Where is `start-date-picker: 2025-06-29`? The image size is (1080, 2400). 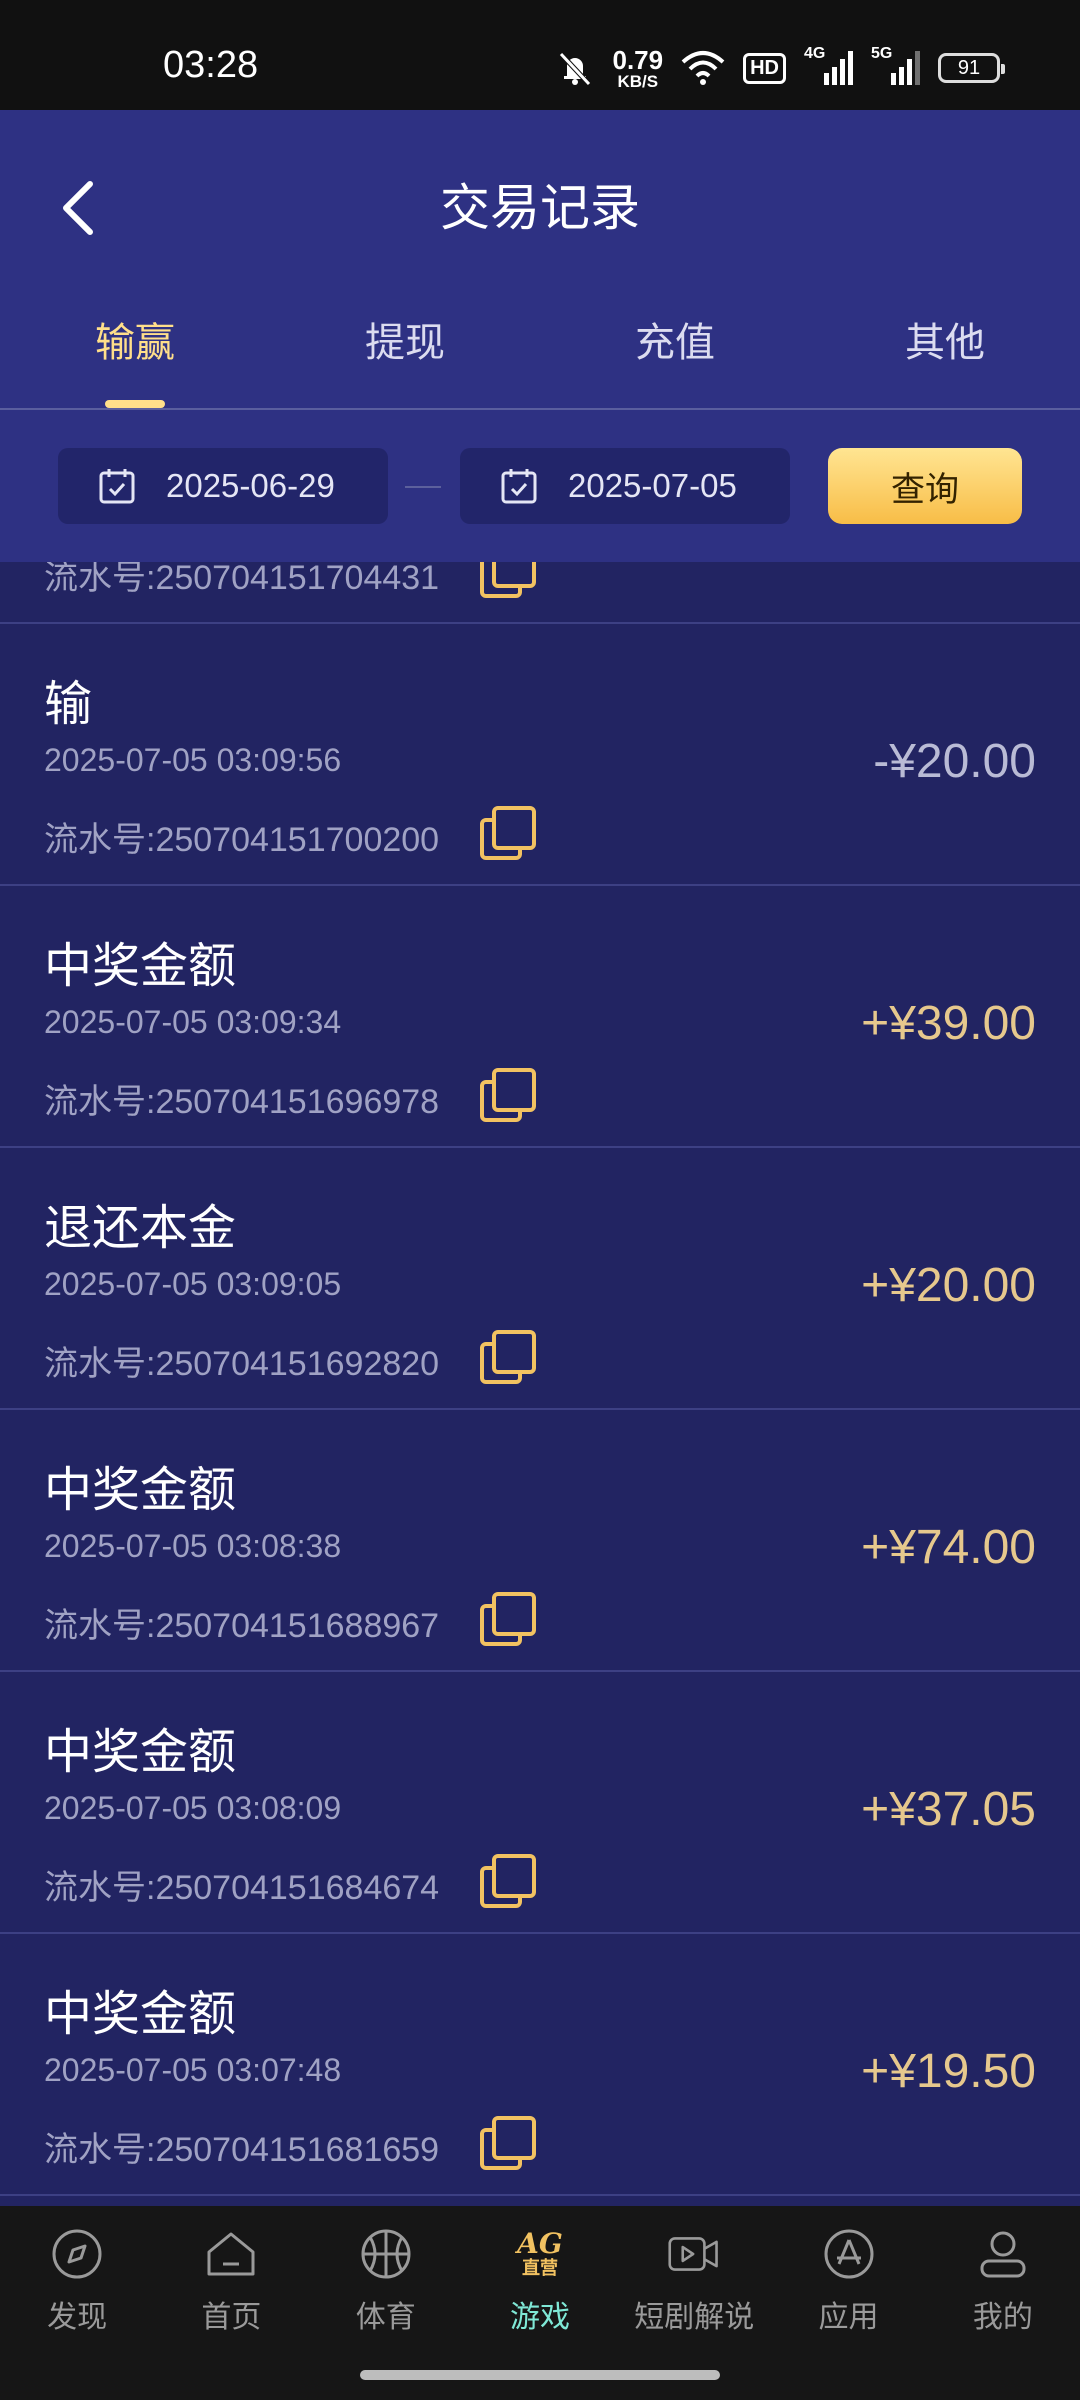
start-date-picker: 2025-06-29 is located at coordinates (223, 486).